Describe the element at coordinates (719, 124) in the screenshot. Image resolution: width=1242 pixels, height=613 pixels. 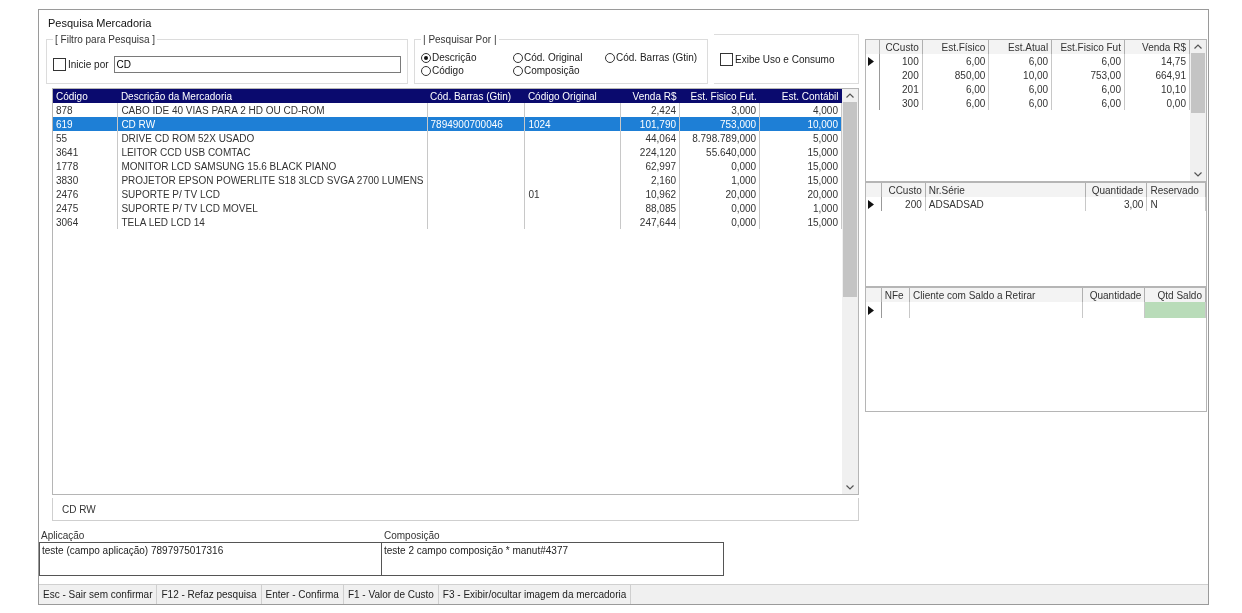
I see `table-cell: 753,000` at that location.